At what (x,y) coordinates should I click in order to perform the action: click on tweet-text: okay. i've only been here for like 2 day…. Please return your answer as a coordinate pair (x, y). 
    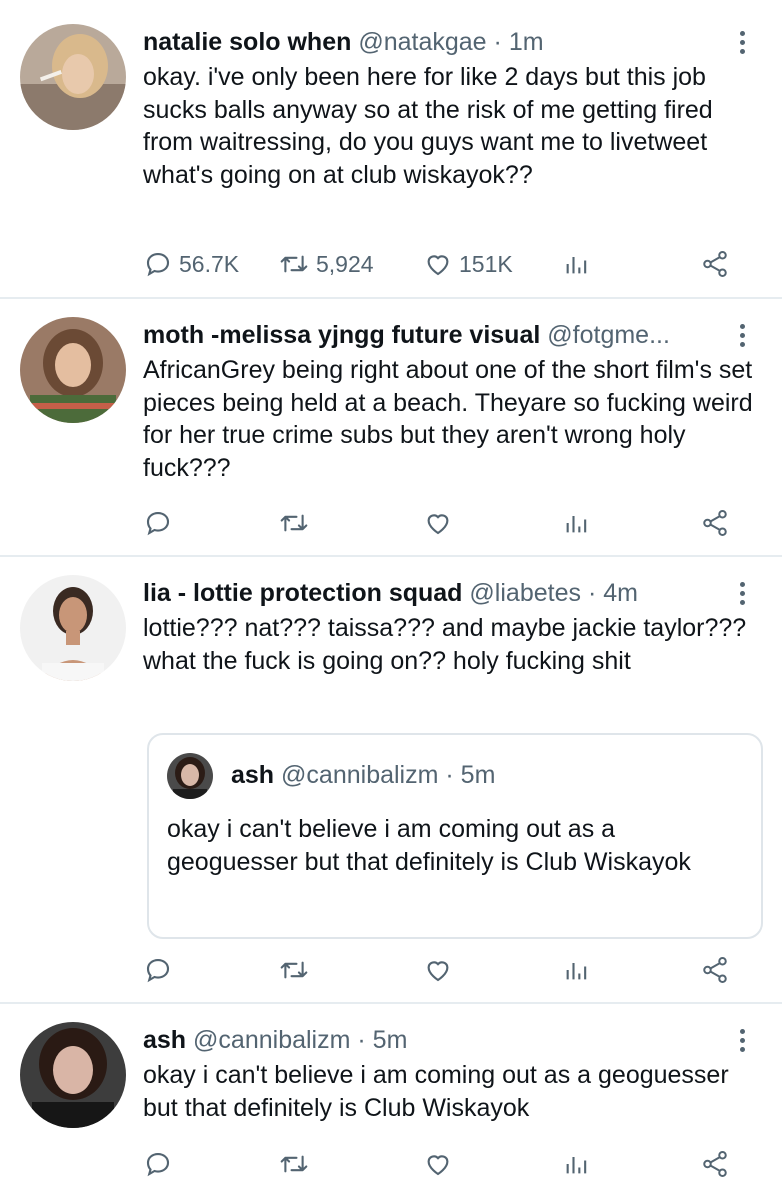
    Looking at the image, I should click on (431, 126).